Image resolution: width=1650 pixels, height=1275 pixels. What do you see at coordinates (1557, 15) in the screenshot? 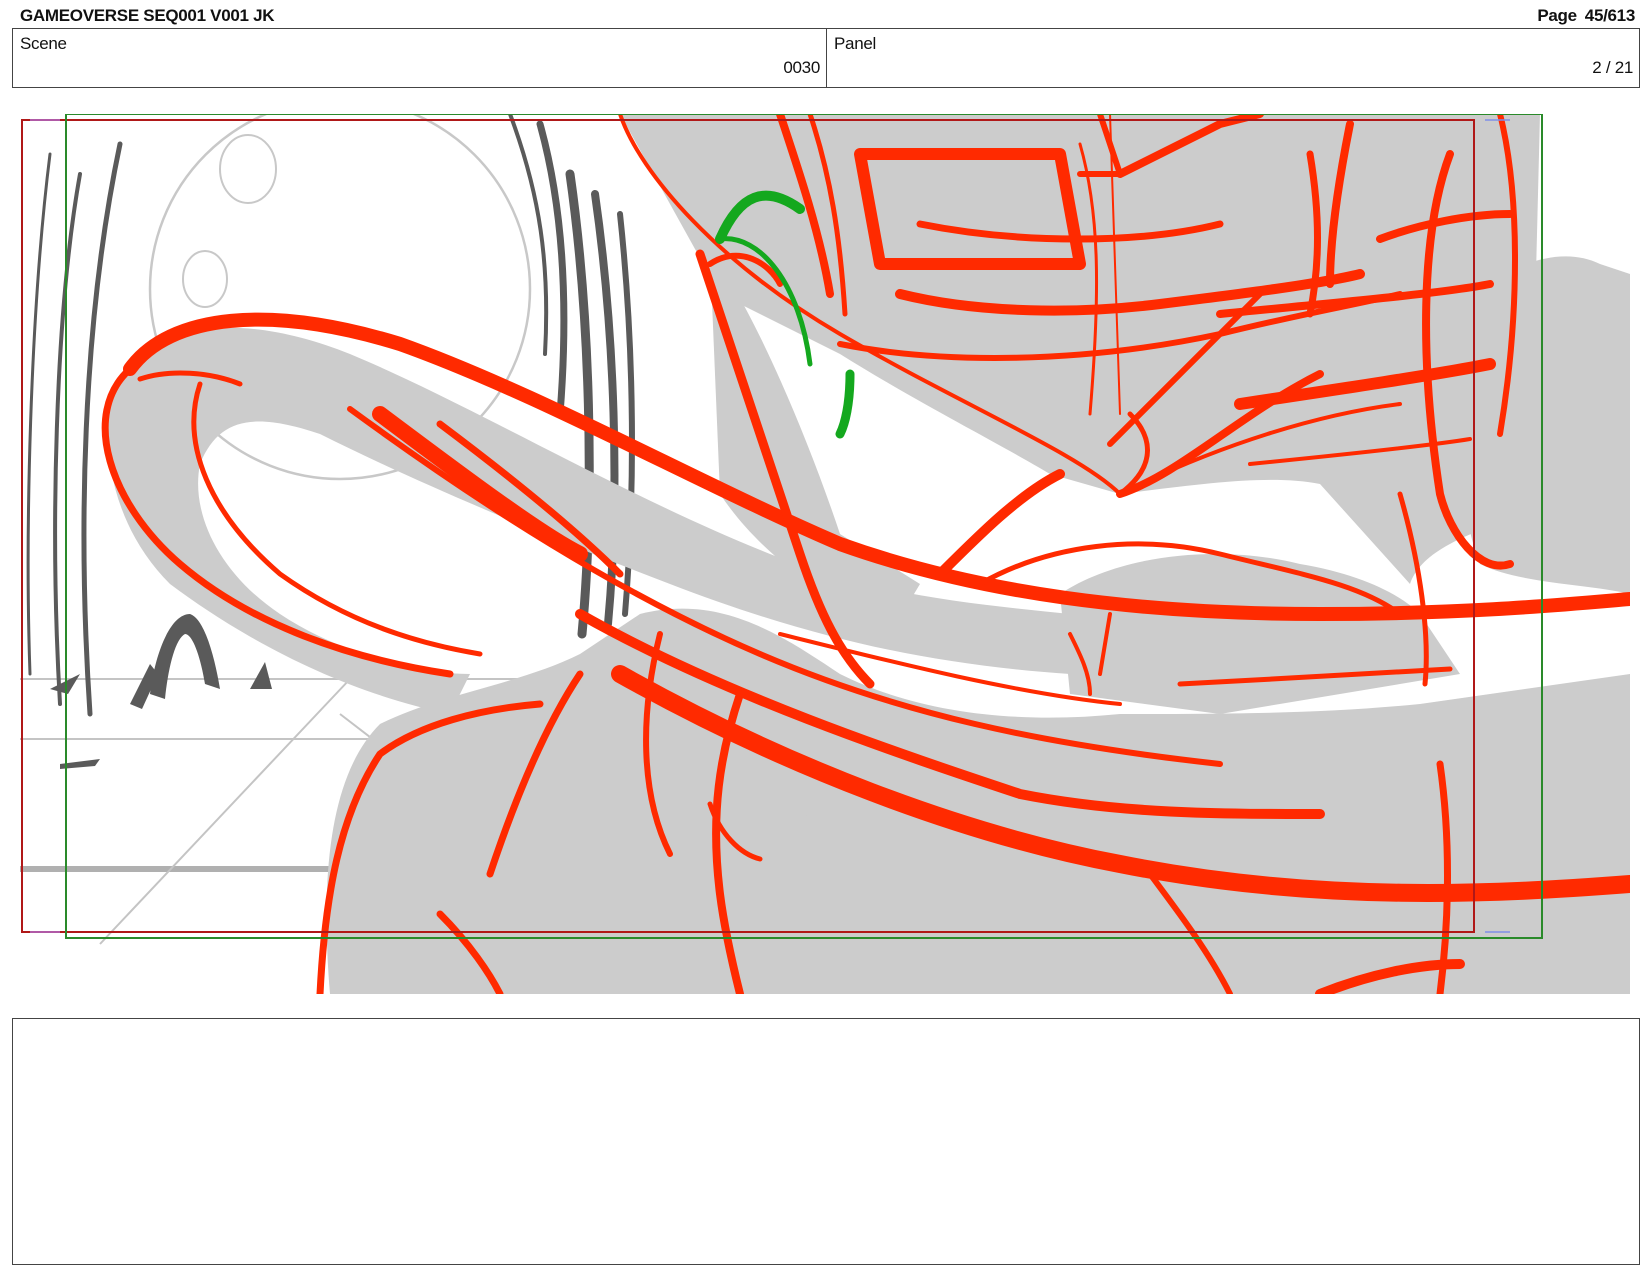
I see `page-label: Page` at bounding box center [1557, 15].